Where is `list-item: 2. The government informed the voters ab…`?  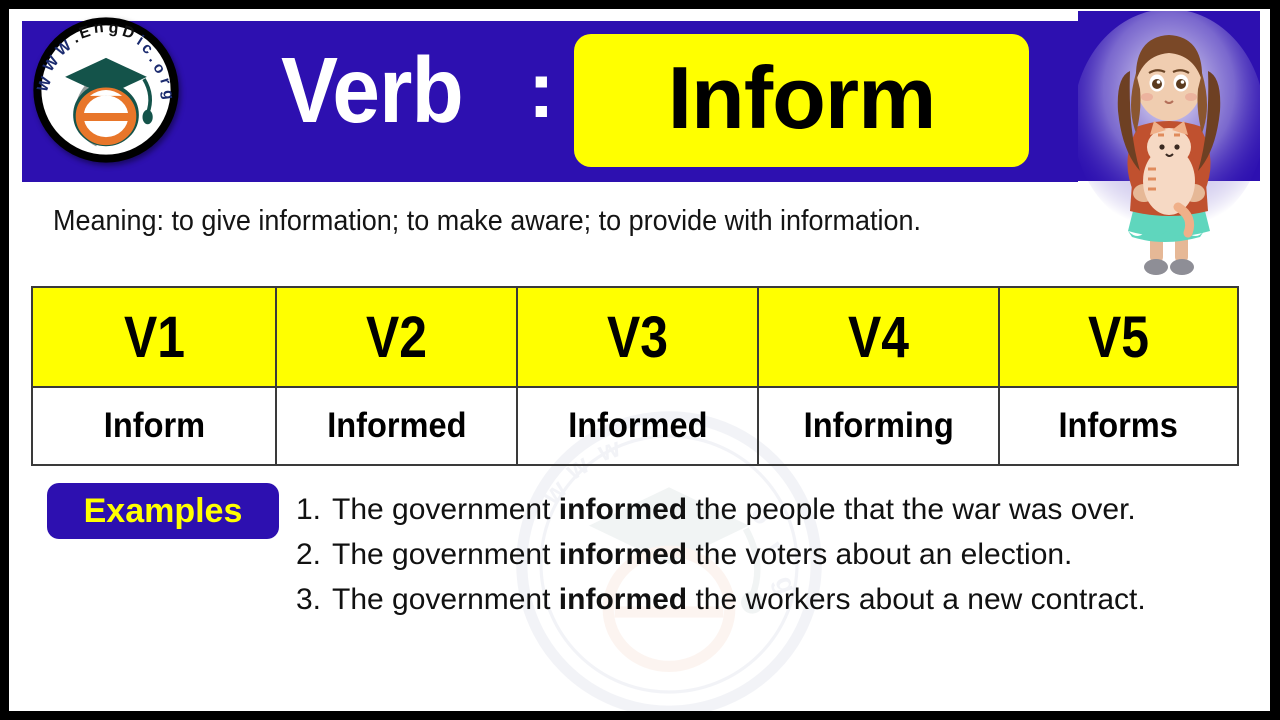 list-item: 2. The government informed the voters ab… is located at coordinates (756, 554).